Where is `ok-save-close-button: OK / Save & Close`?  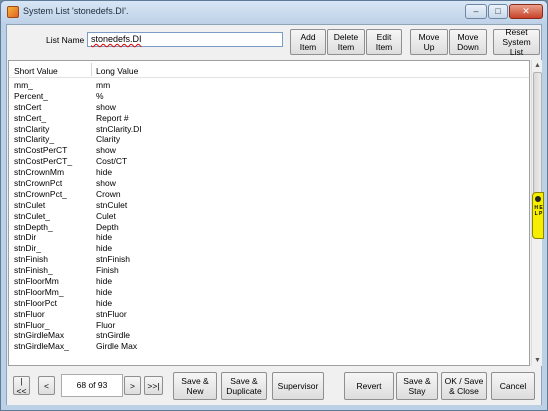
ok-save-close-button: OK / Save & Close is located at coordinates (464, 386).